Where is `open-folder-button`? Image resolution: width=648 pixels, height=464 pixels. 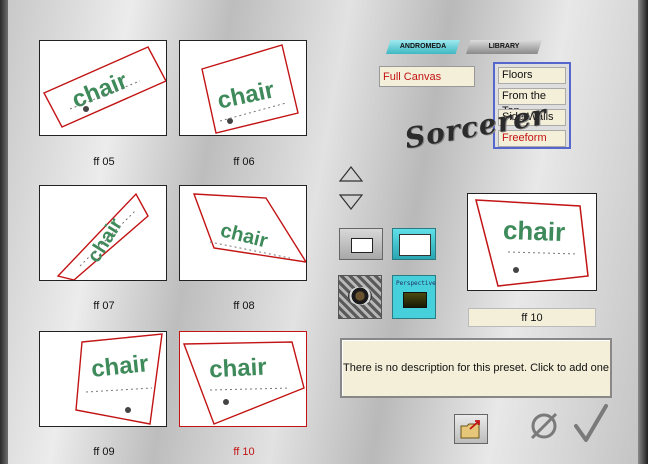 open-folder-button is located at coordinates (471, 429).